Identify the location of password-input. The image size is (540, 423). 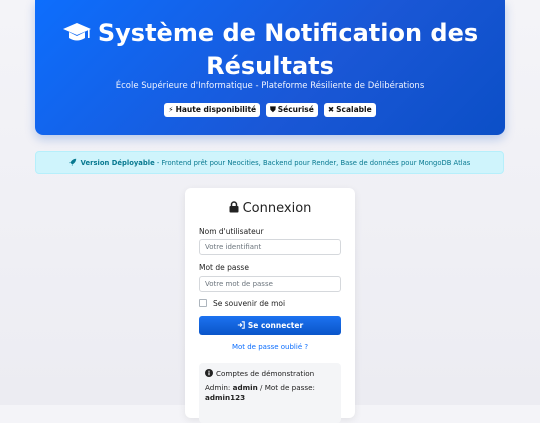
(270, 284).